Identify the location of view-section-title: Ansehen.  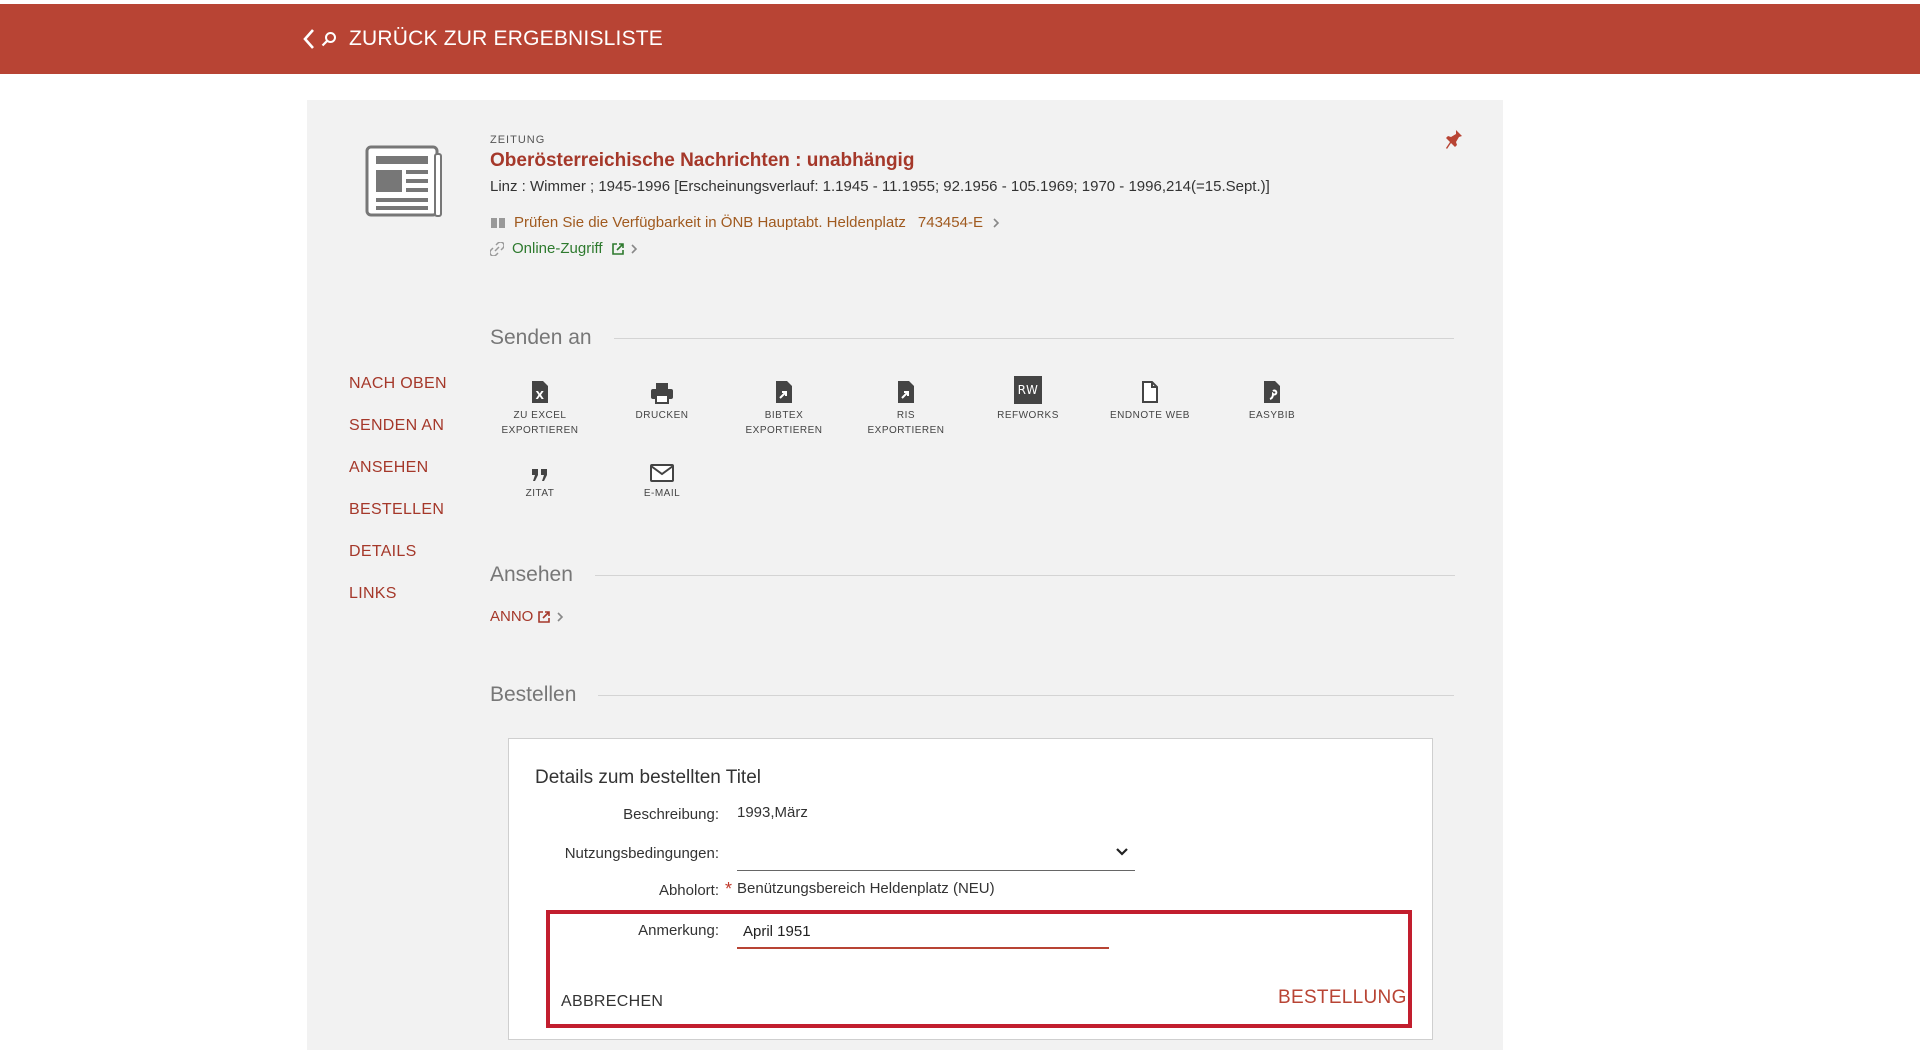
(531, 574).